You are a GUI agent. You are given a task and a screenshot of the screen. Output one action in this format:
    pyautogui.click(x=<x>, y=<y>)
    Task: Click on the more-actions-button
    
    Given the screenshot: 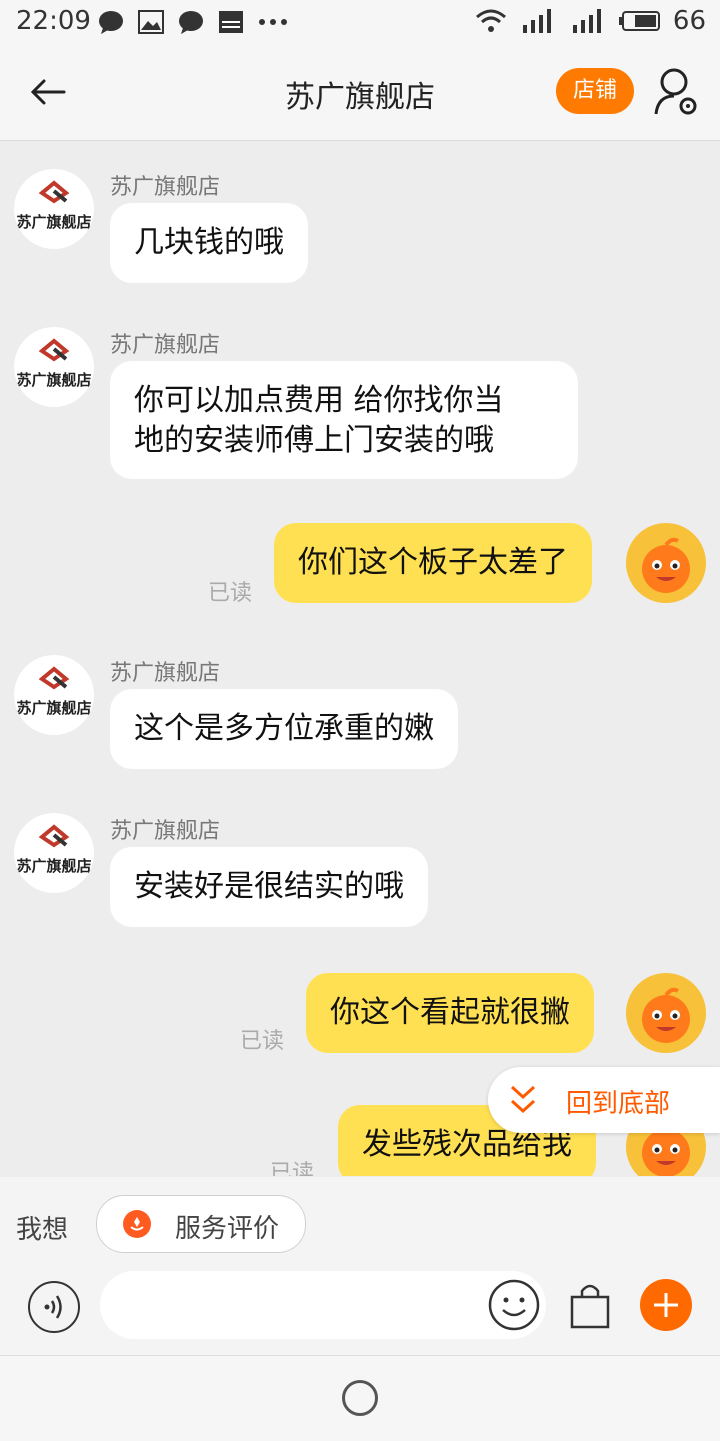 What is the action you would take?
    pyautogui.click(x=666, y=1305)
    